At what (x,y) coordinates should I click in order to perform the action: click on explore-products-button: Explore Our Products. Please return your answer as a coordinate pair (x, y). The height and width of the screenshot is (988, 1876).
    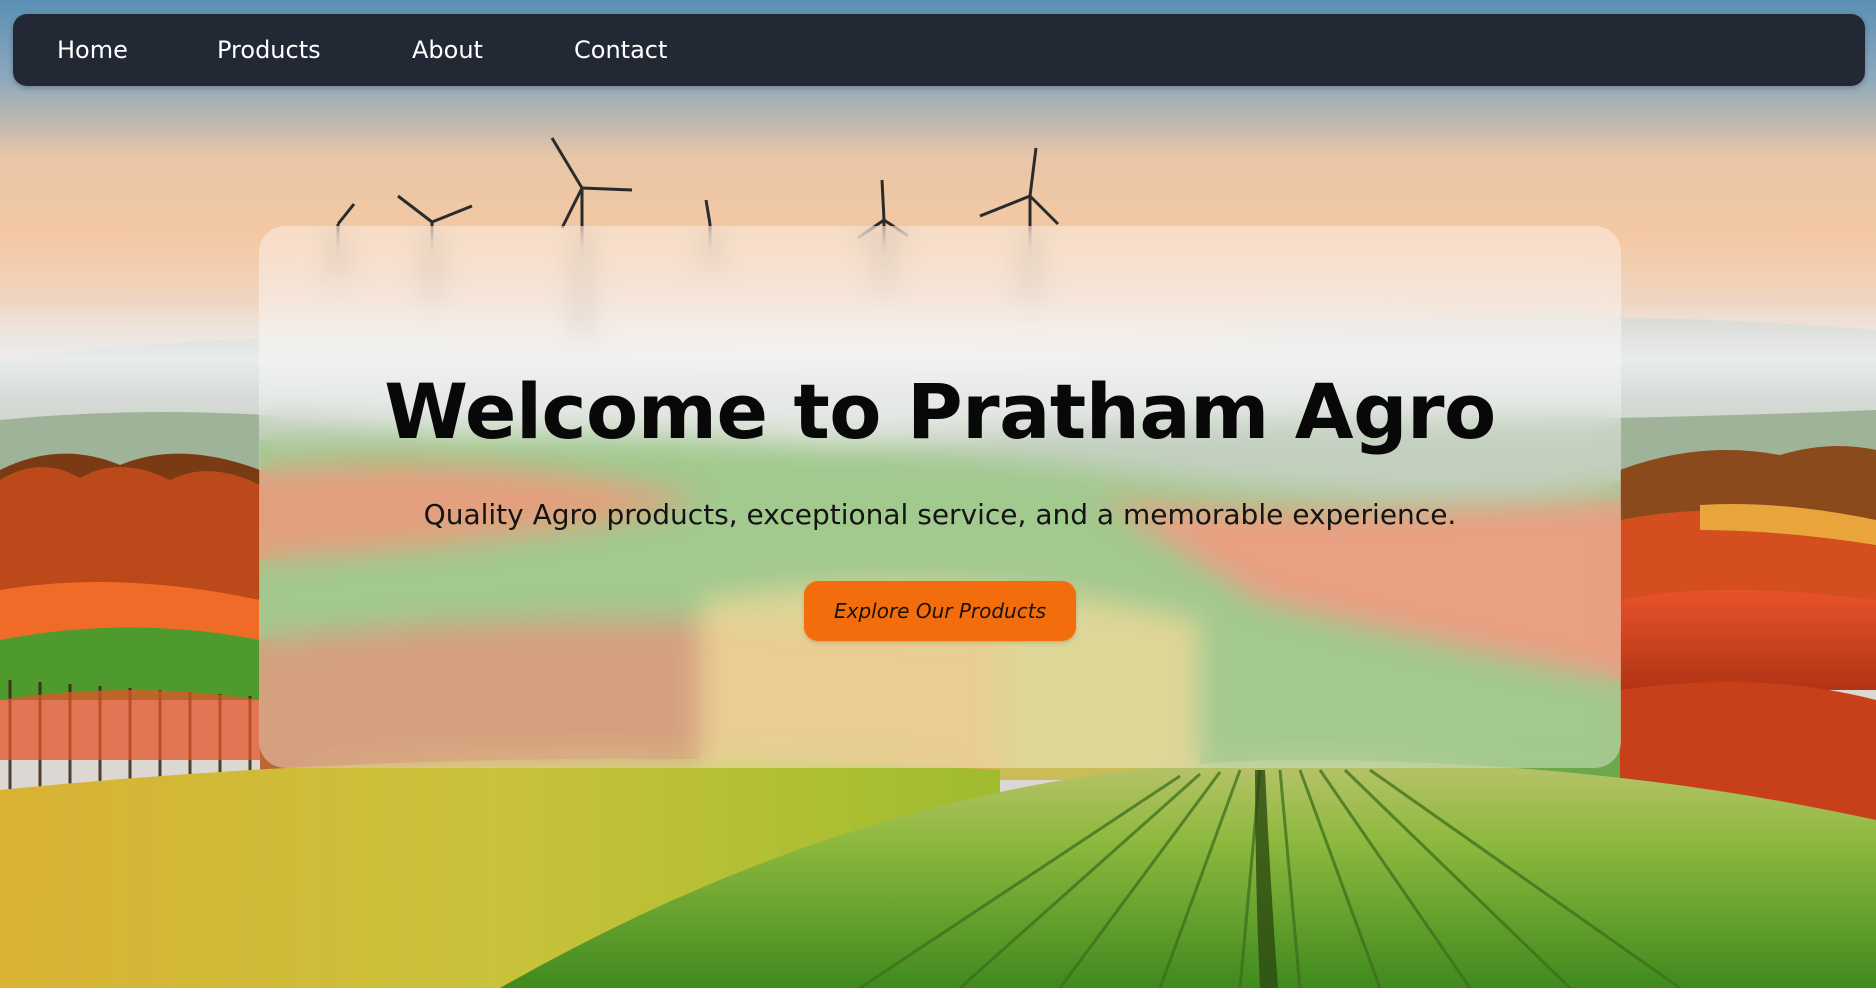
    Looking at the image, I should click on (940, 611).